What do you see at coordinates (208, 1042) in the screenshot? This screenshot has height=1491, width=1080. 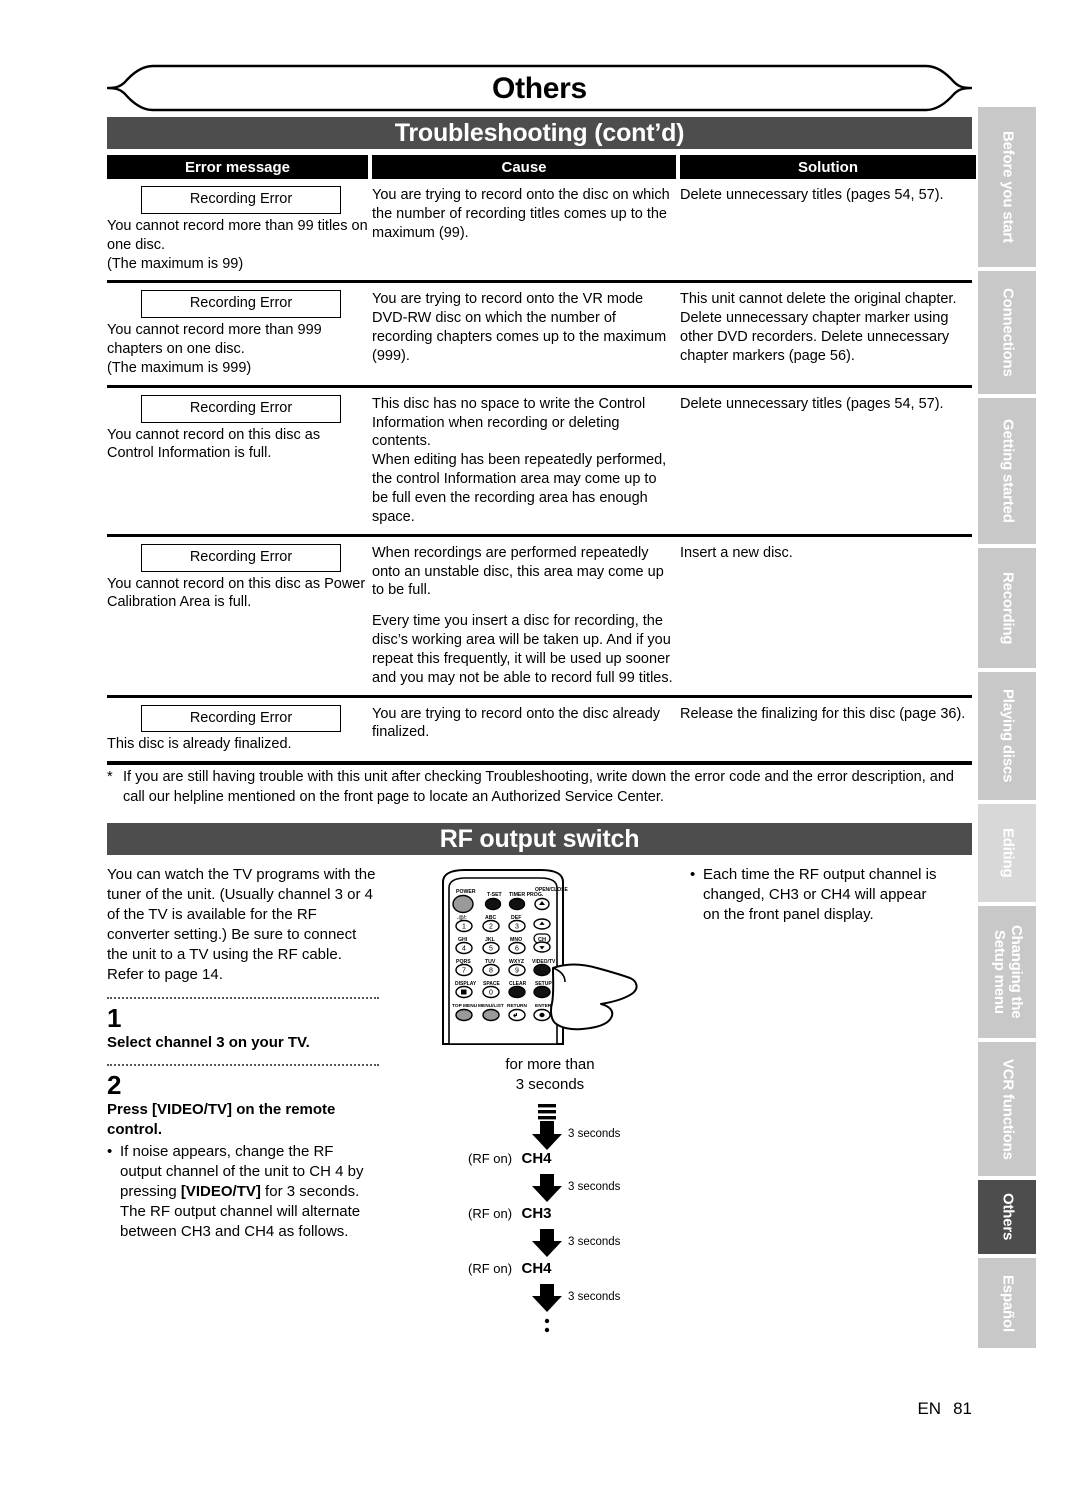 I see `step-1-heading: Select channel 3 on your TV.` at bounding box center [208, 1042].